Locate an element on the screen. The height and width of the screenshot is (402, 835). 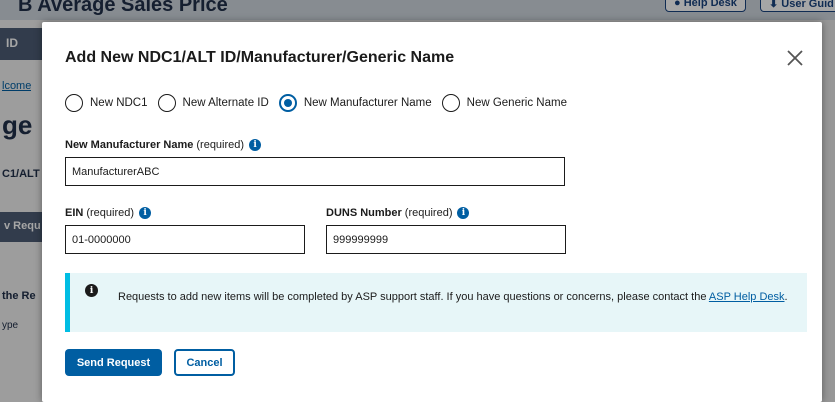
ein-label: EIN (required) i is located at coordinates (108, 213).